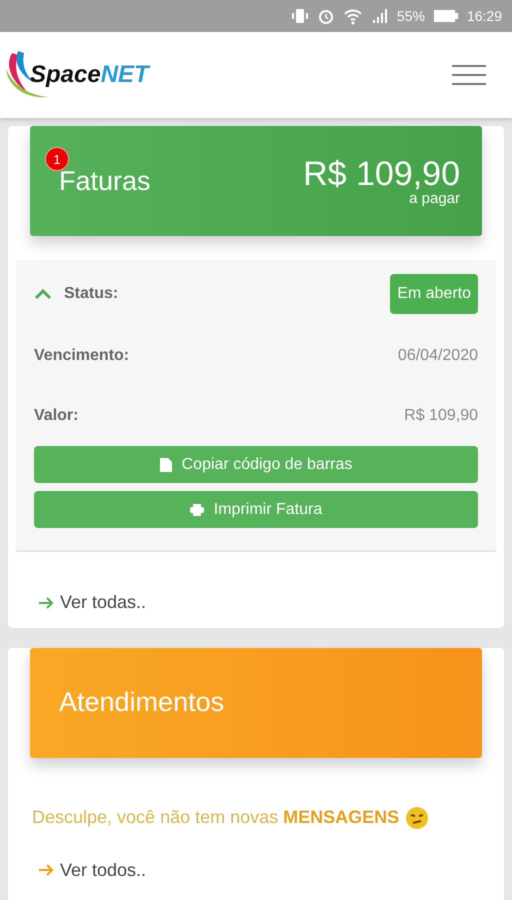  I want to click on wifi-icon, so click(352, 16).